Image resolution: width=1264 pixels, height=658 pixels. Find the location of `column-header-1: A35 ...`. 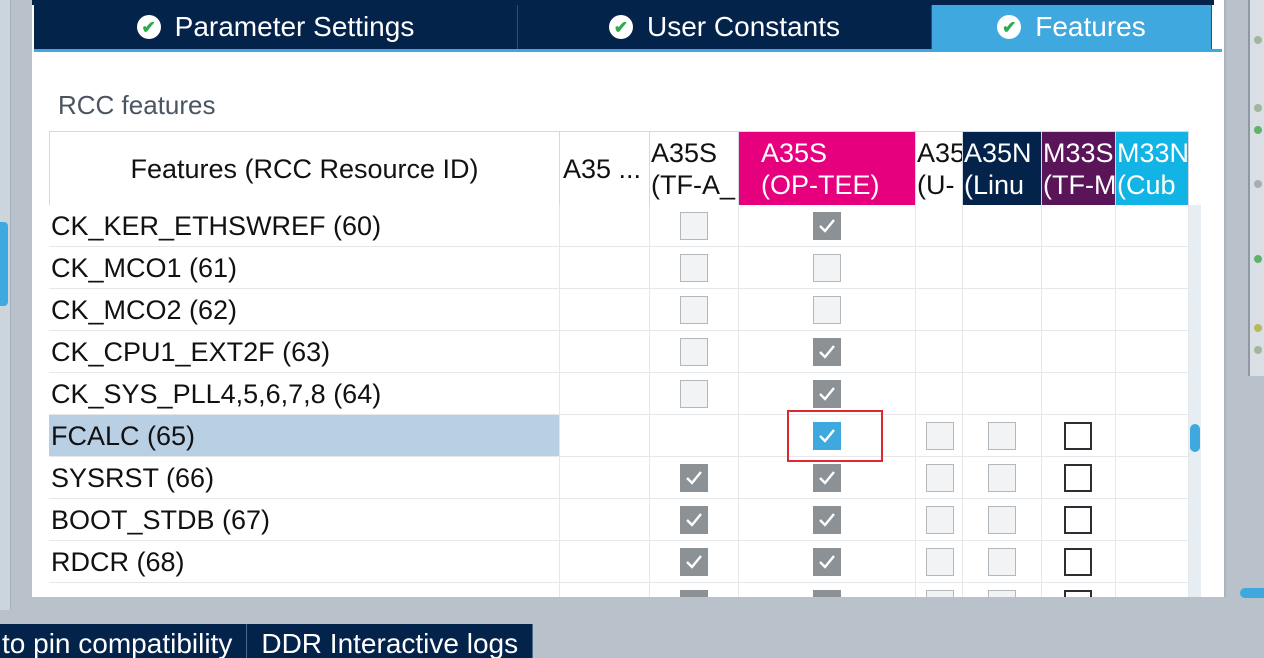

column-header-1: A35 ... is located at coordinates (605, 168).